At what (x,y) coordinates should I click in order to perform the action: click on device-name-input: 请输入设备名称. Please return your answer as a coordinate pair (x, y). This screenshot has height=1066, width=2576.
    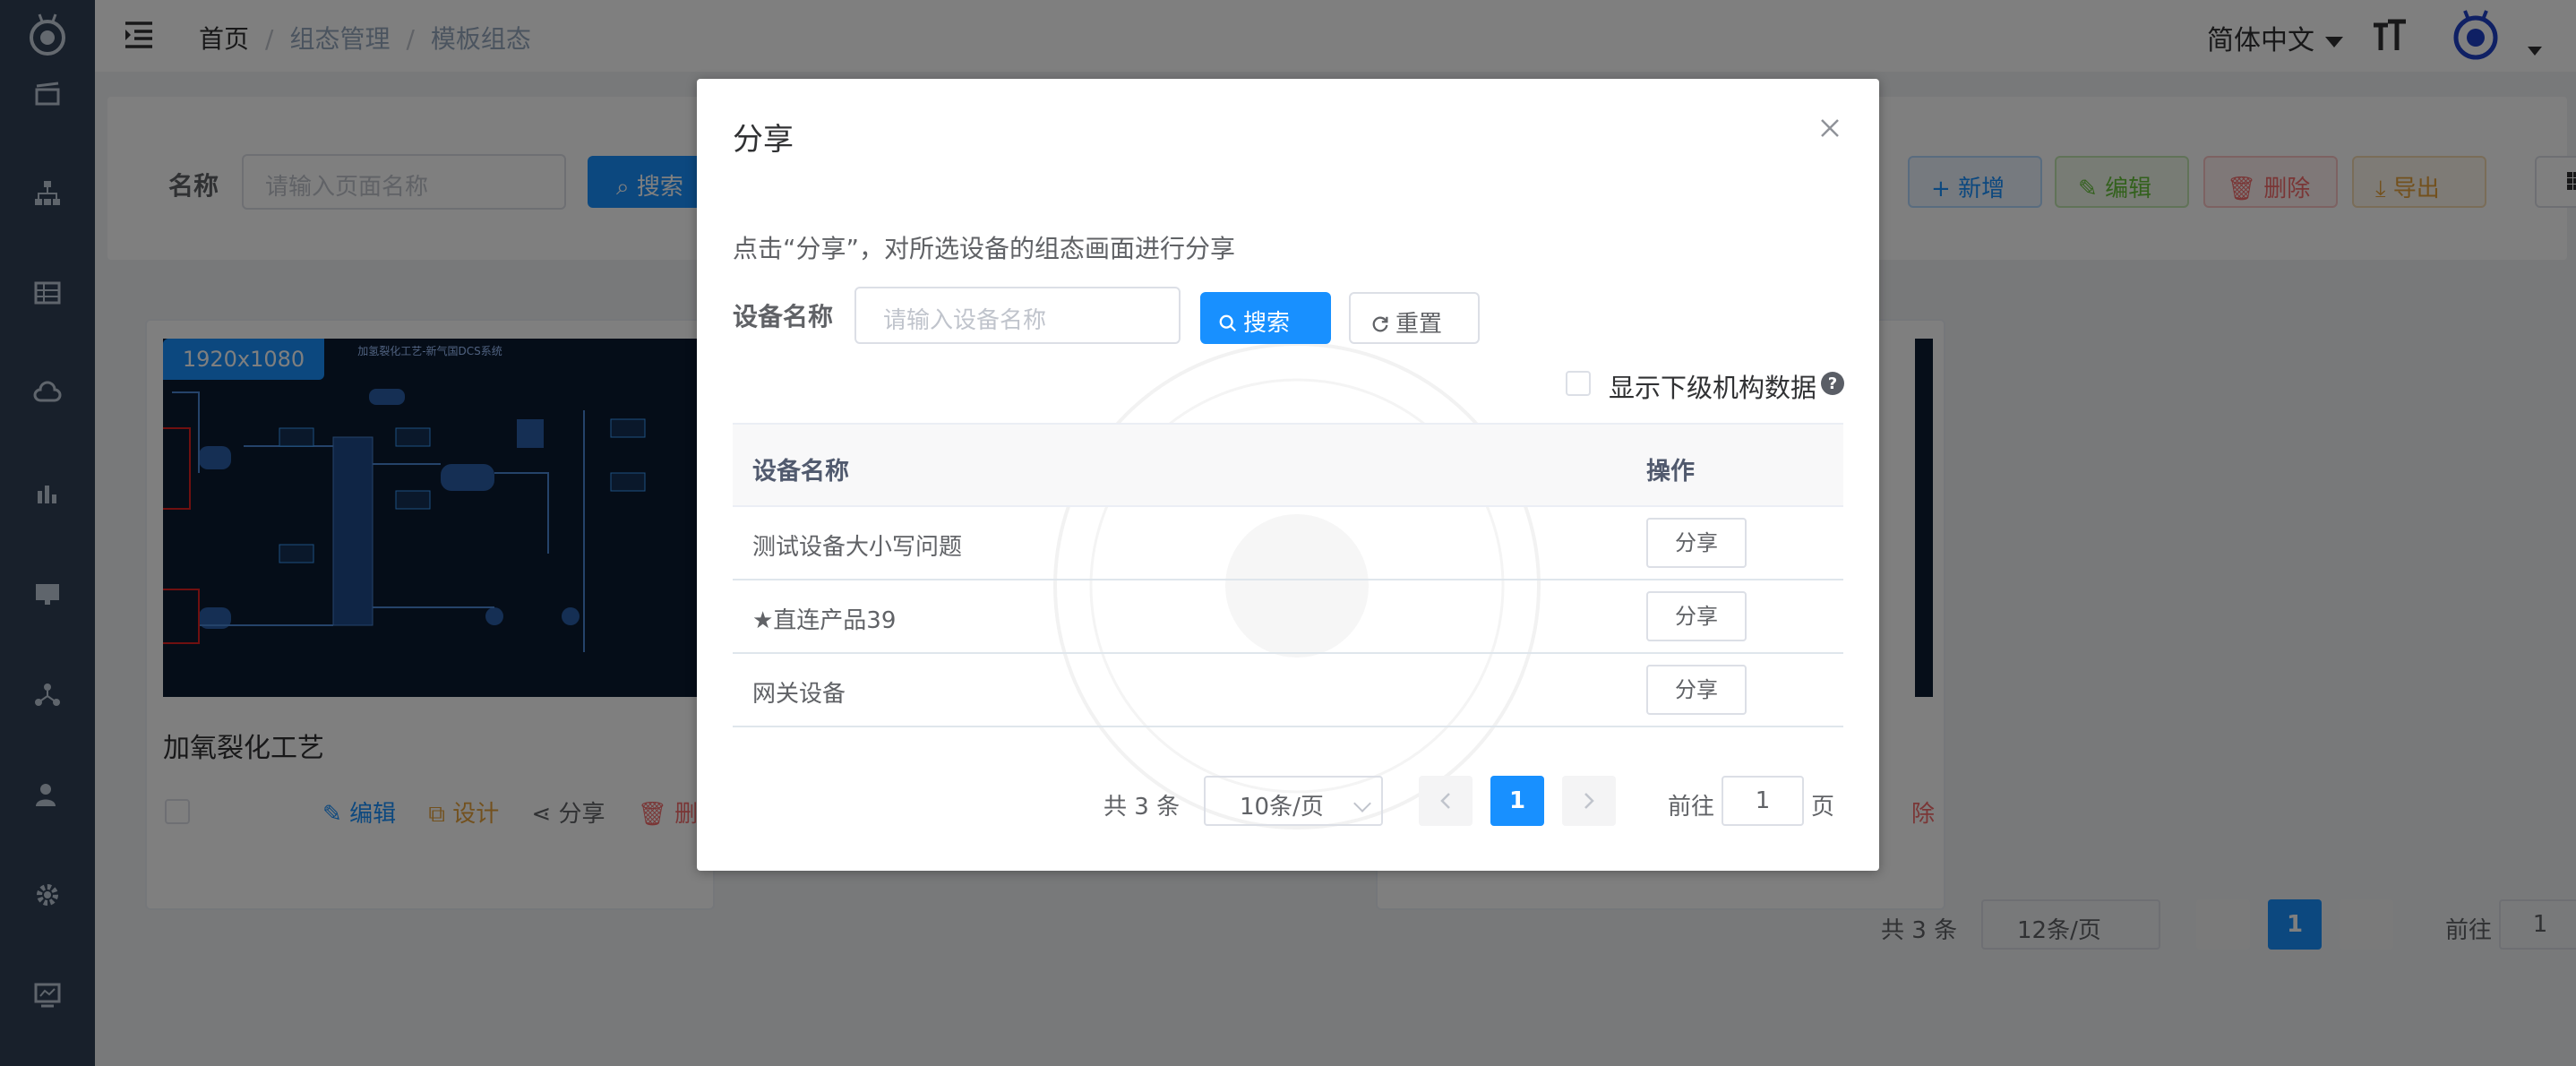
    Looking at the image, I should click on (1017, 315).